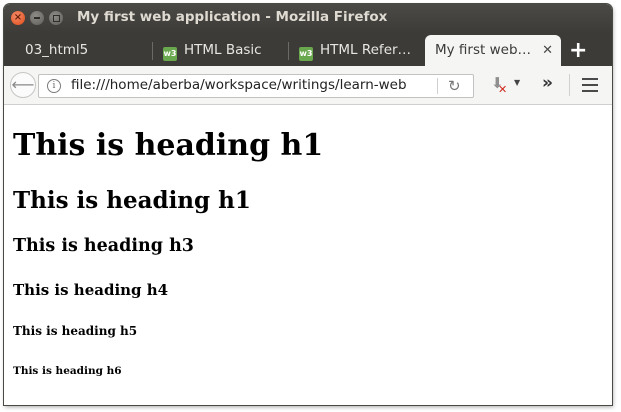  I want to click on tab-html-basic: w3 HTML Basic, so click(221, 50).